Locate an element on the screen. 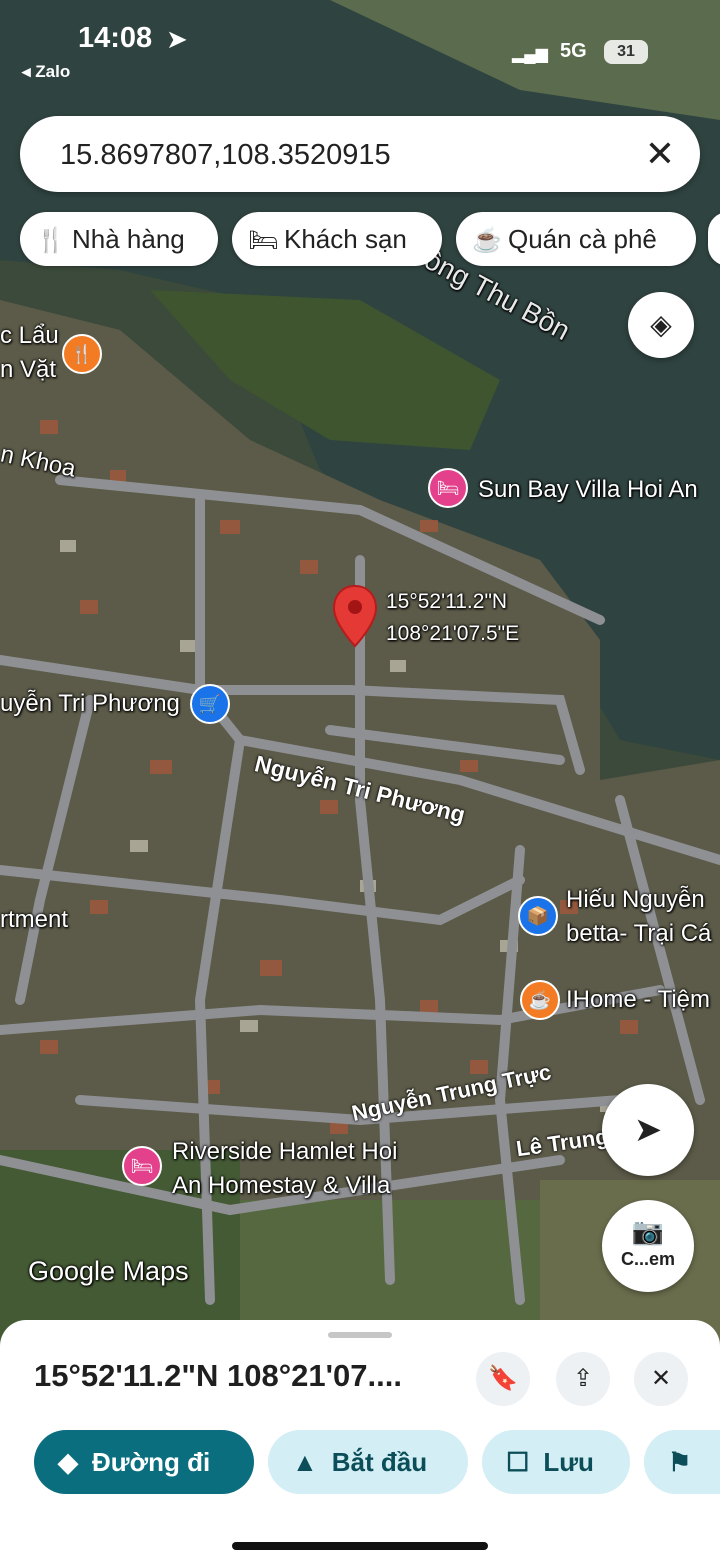  status-bar: 14:08 ➤ ◂ Zalo ▂▄▆ 5G 31 is located at coordinates (360, 50).